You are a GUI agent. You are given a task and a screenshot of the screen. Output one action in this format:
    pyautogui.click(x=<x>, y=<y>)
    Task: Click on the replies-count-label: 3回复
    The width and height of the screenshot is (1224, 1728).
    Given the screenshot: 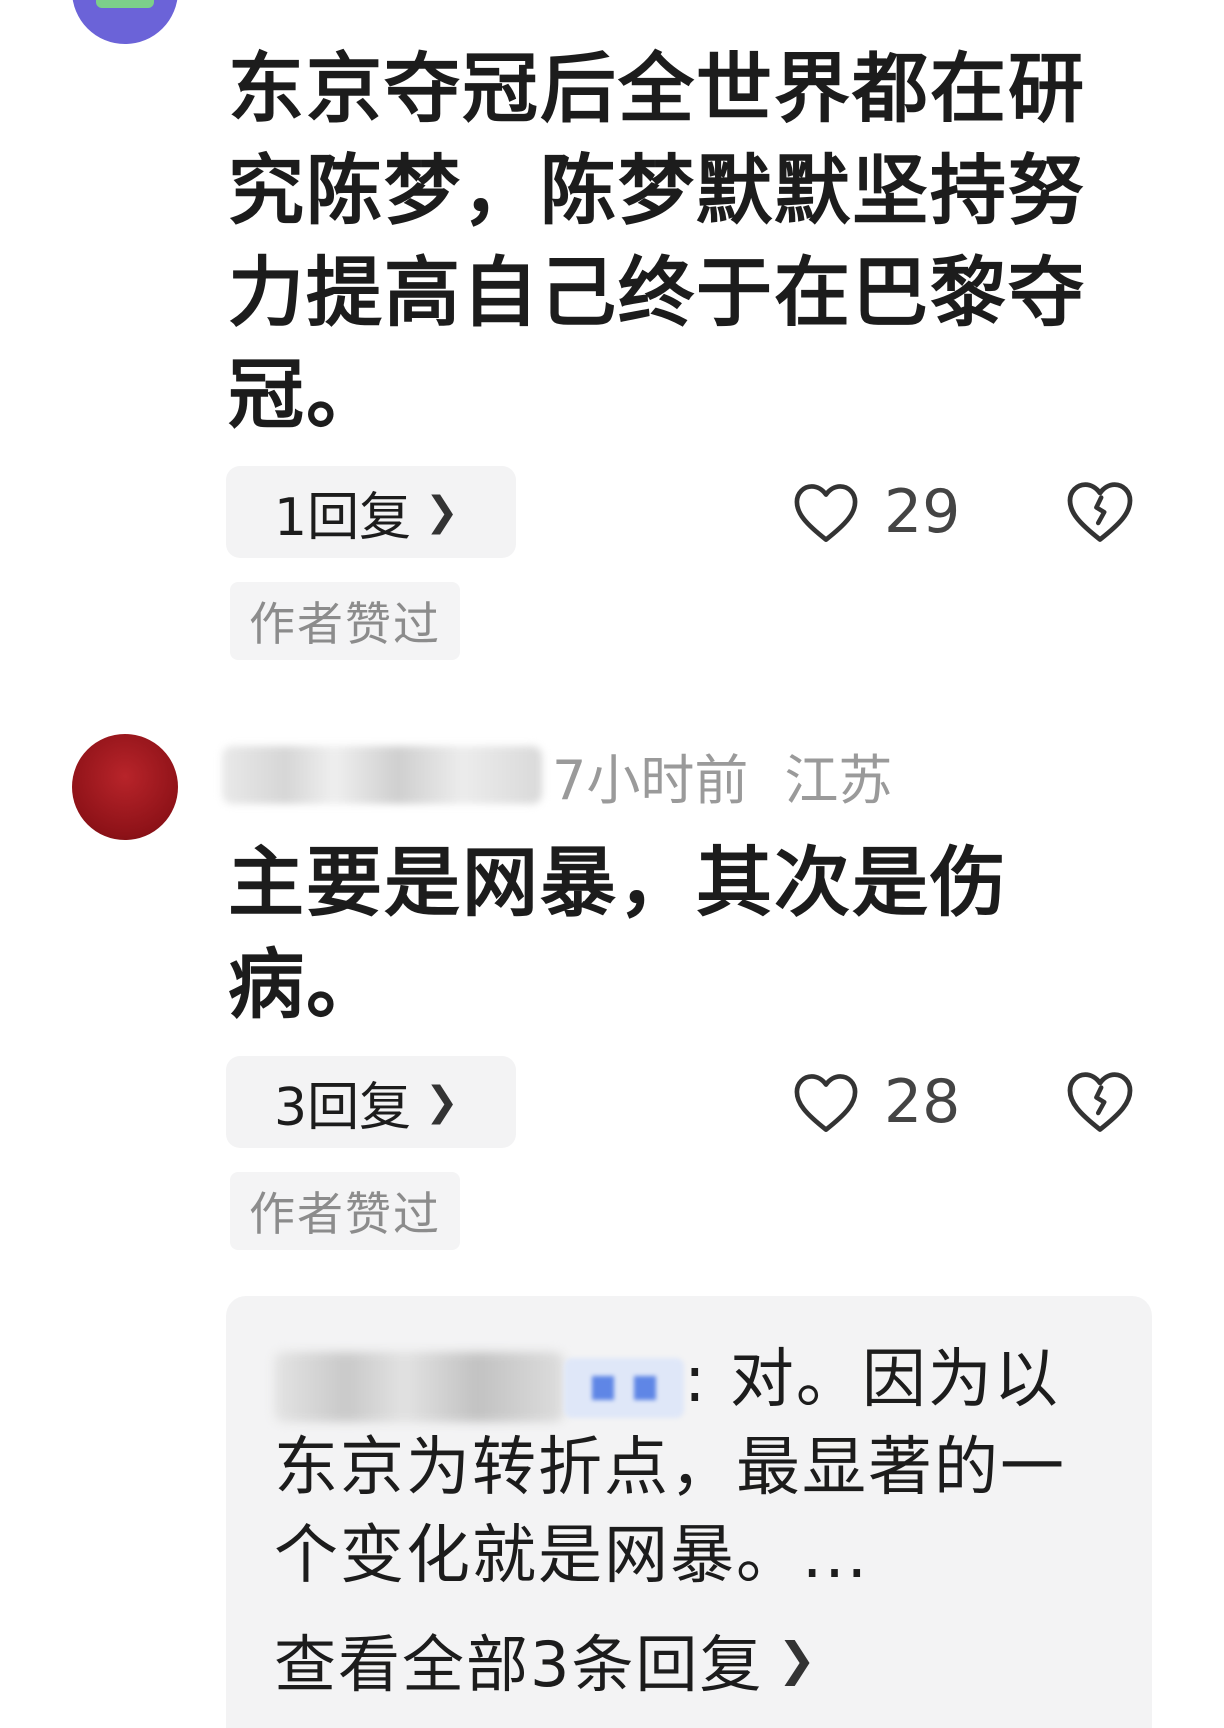 What is the action you would take?
    pyautogui.click(x=343, y=1107)
    